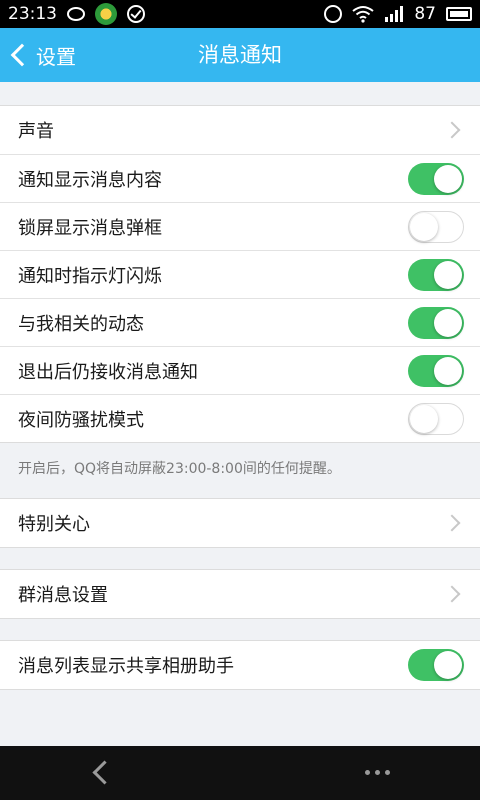  What do you see at coordinates (90, 276) in the screenshot?
I see `row-label: 通知时指示灯闪烁` at bounding box center [90, 276].